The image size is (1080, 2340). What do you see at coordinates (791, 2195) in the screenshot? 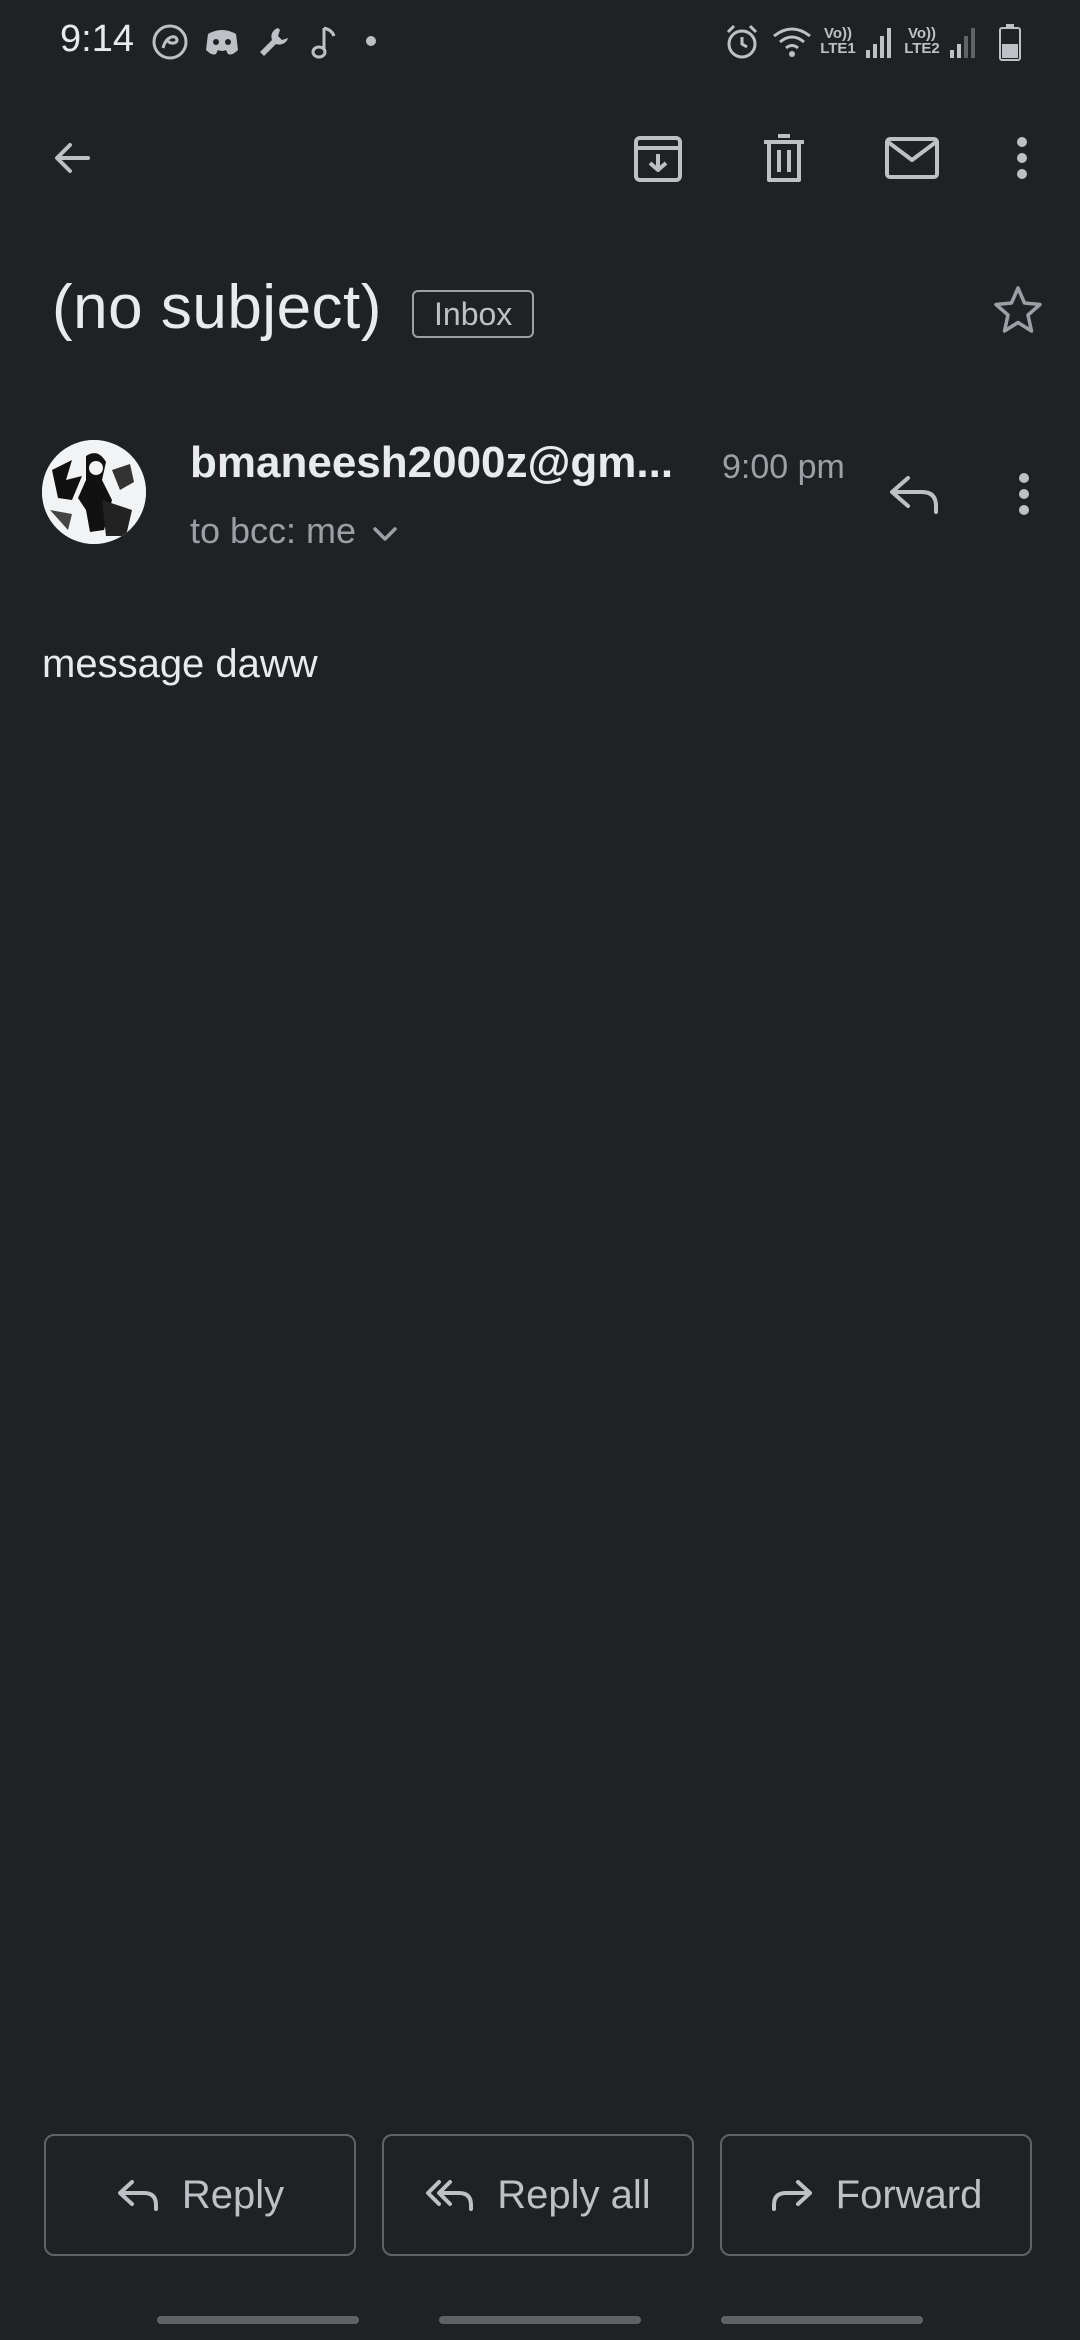
I see `forward-icon` at bounding box center [791, 2195].